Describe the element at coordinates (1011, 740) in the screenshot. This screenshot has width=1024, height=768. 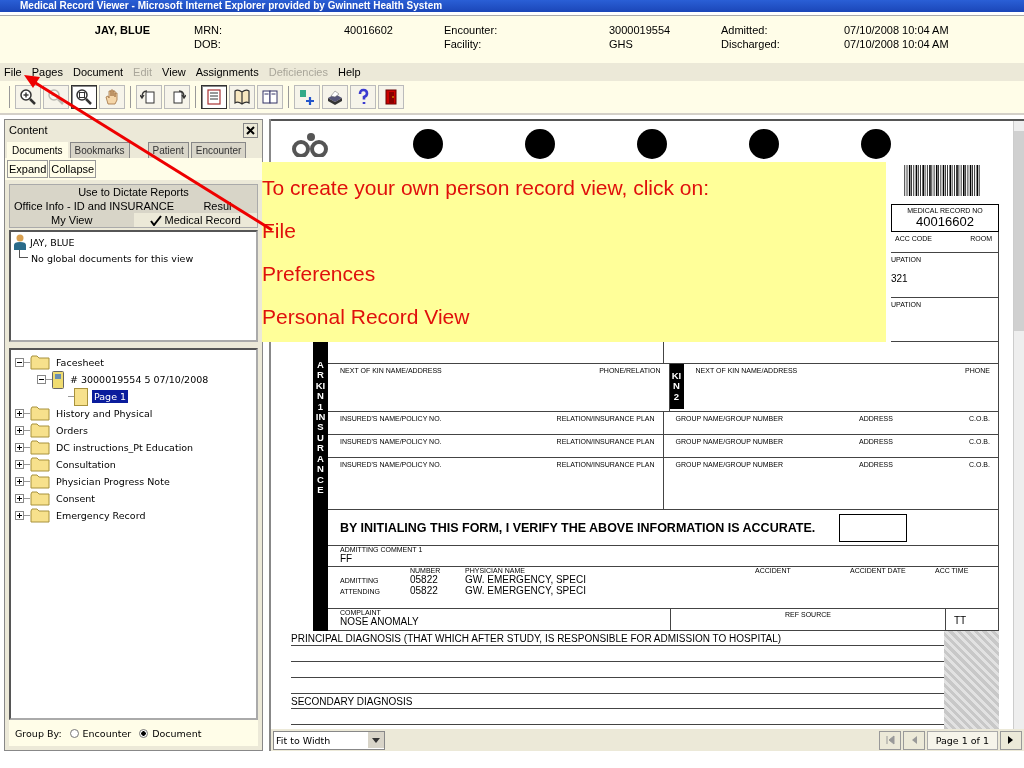
I see `next-page-button` at that location.